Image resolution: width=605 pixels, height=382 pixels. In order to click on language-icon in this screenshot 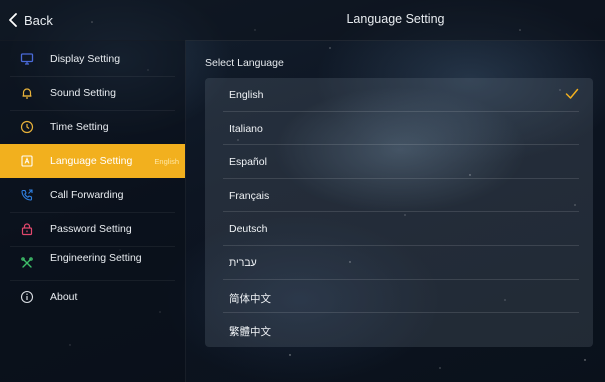, I will do `click(27, 161)`.